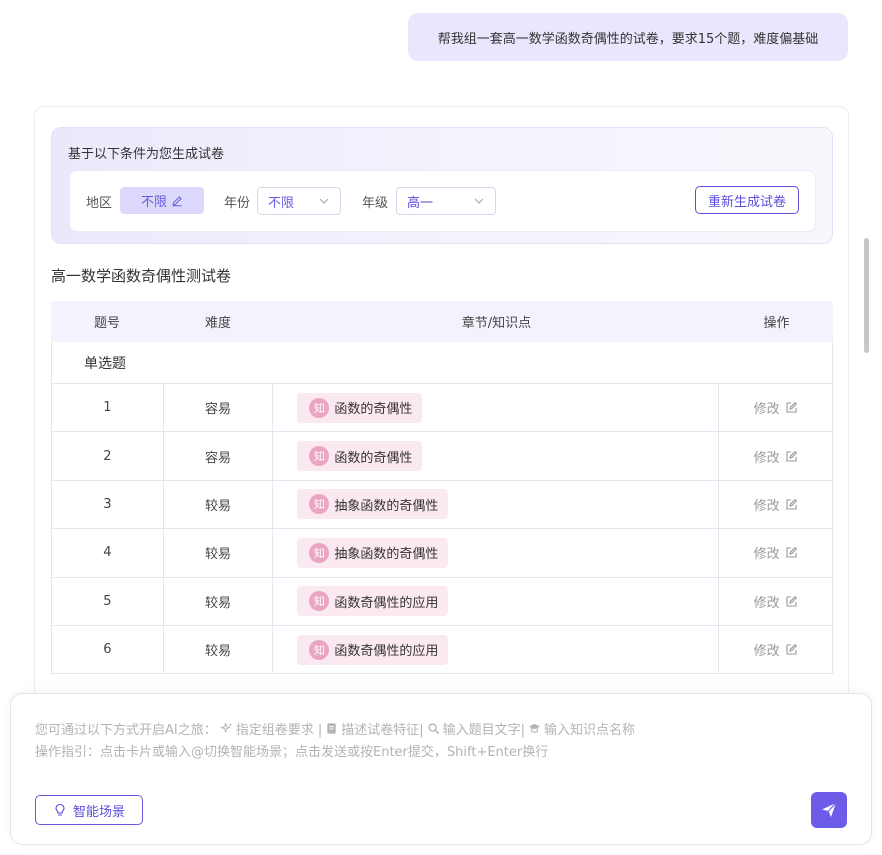 The height and width of the screenshot is (855, 882). What do you see at coordinates (479, 201) in the screenshot?
I see `chevron-down-icon` at bounding box center [479, 201].